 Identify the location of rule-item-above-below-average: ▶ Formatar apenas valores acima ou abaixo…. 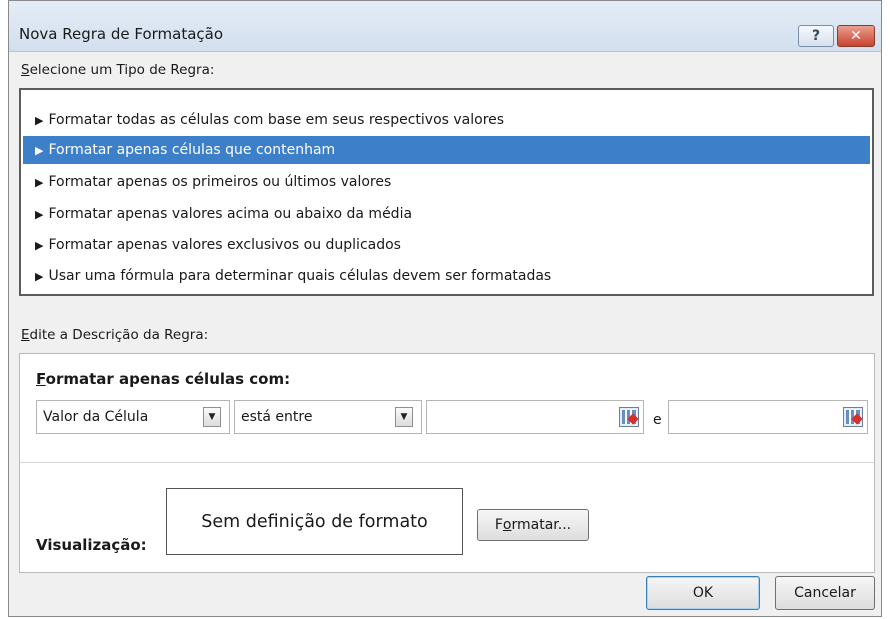
(446, 214).